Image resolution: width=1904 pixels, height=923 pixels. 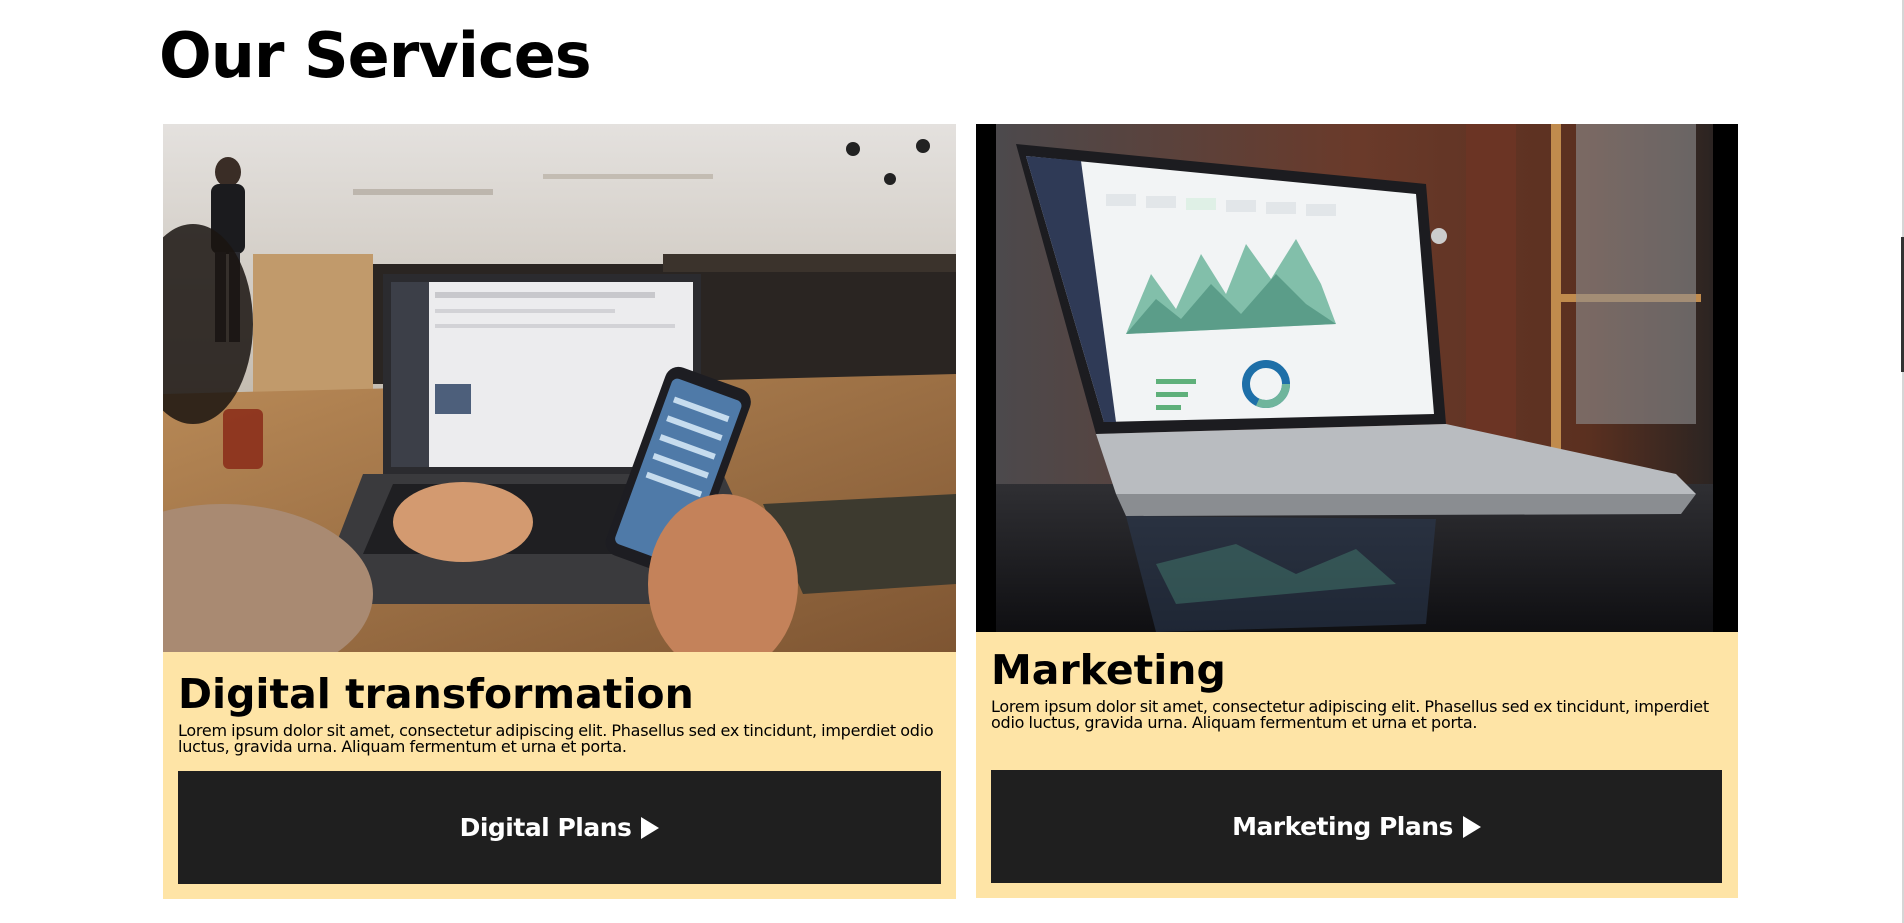 What do you see at coordinates (1108, 670) in the screenshot?
I see `card-heading: Marketing` at bounding box center [1108, 670].